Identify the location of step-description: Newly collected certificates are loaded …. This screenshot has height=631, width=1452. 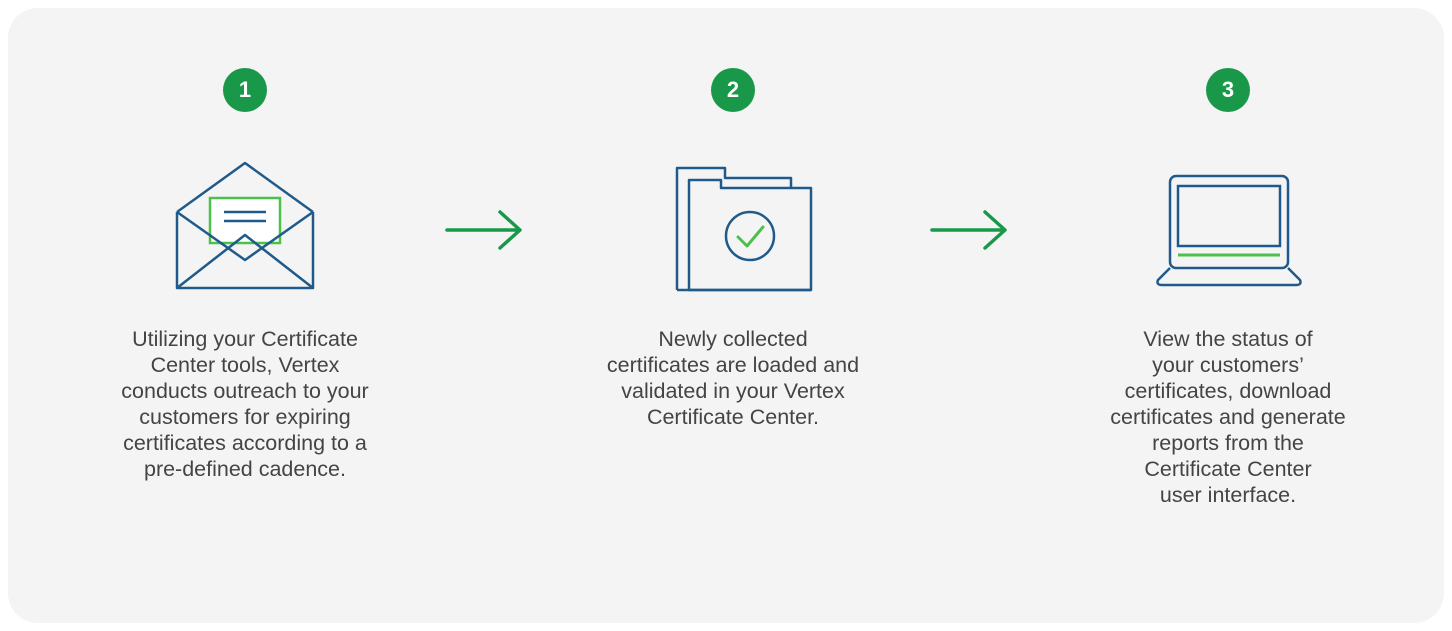
(733, 378).